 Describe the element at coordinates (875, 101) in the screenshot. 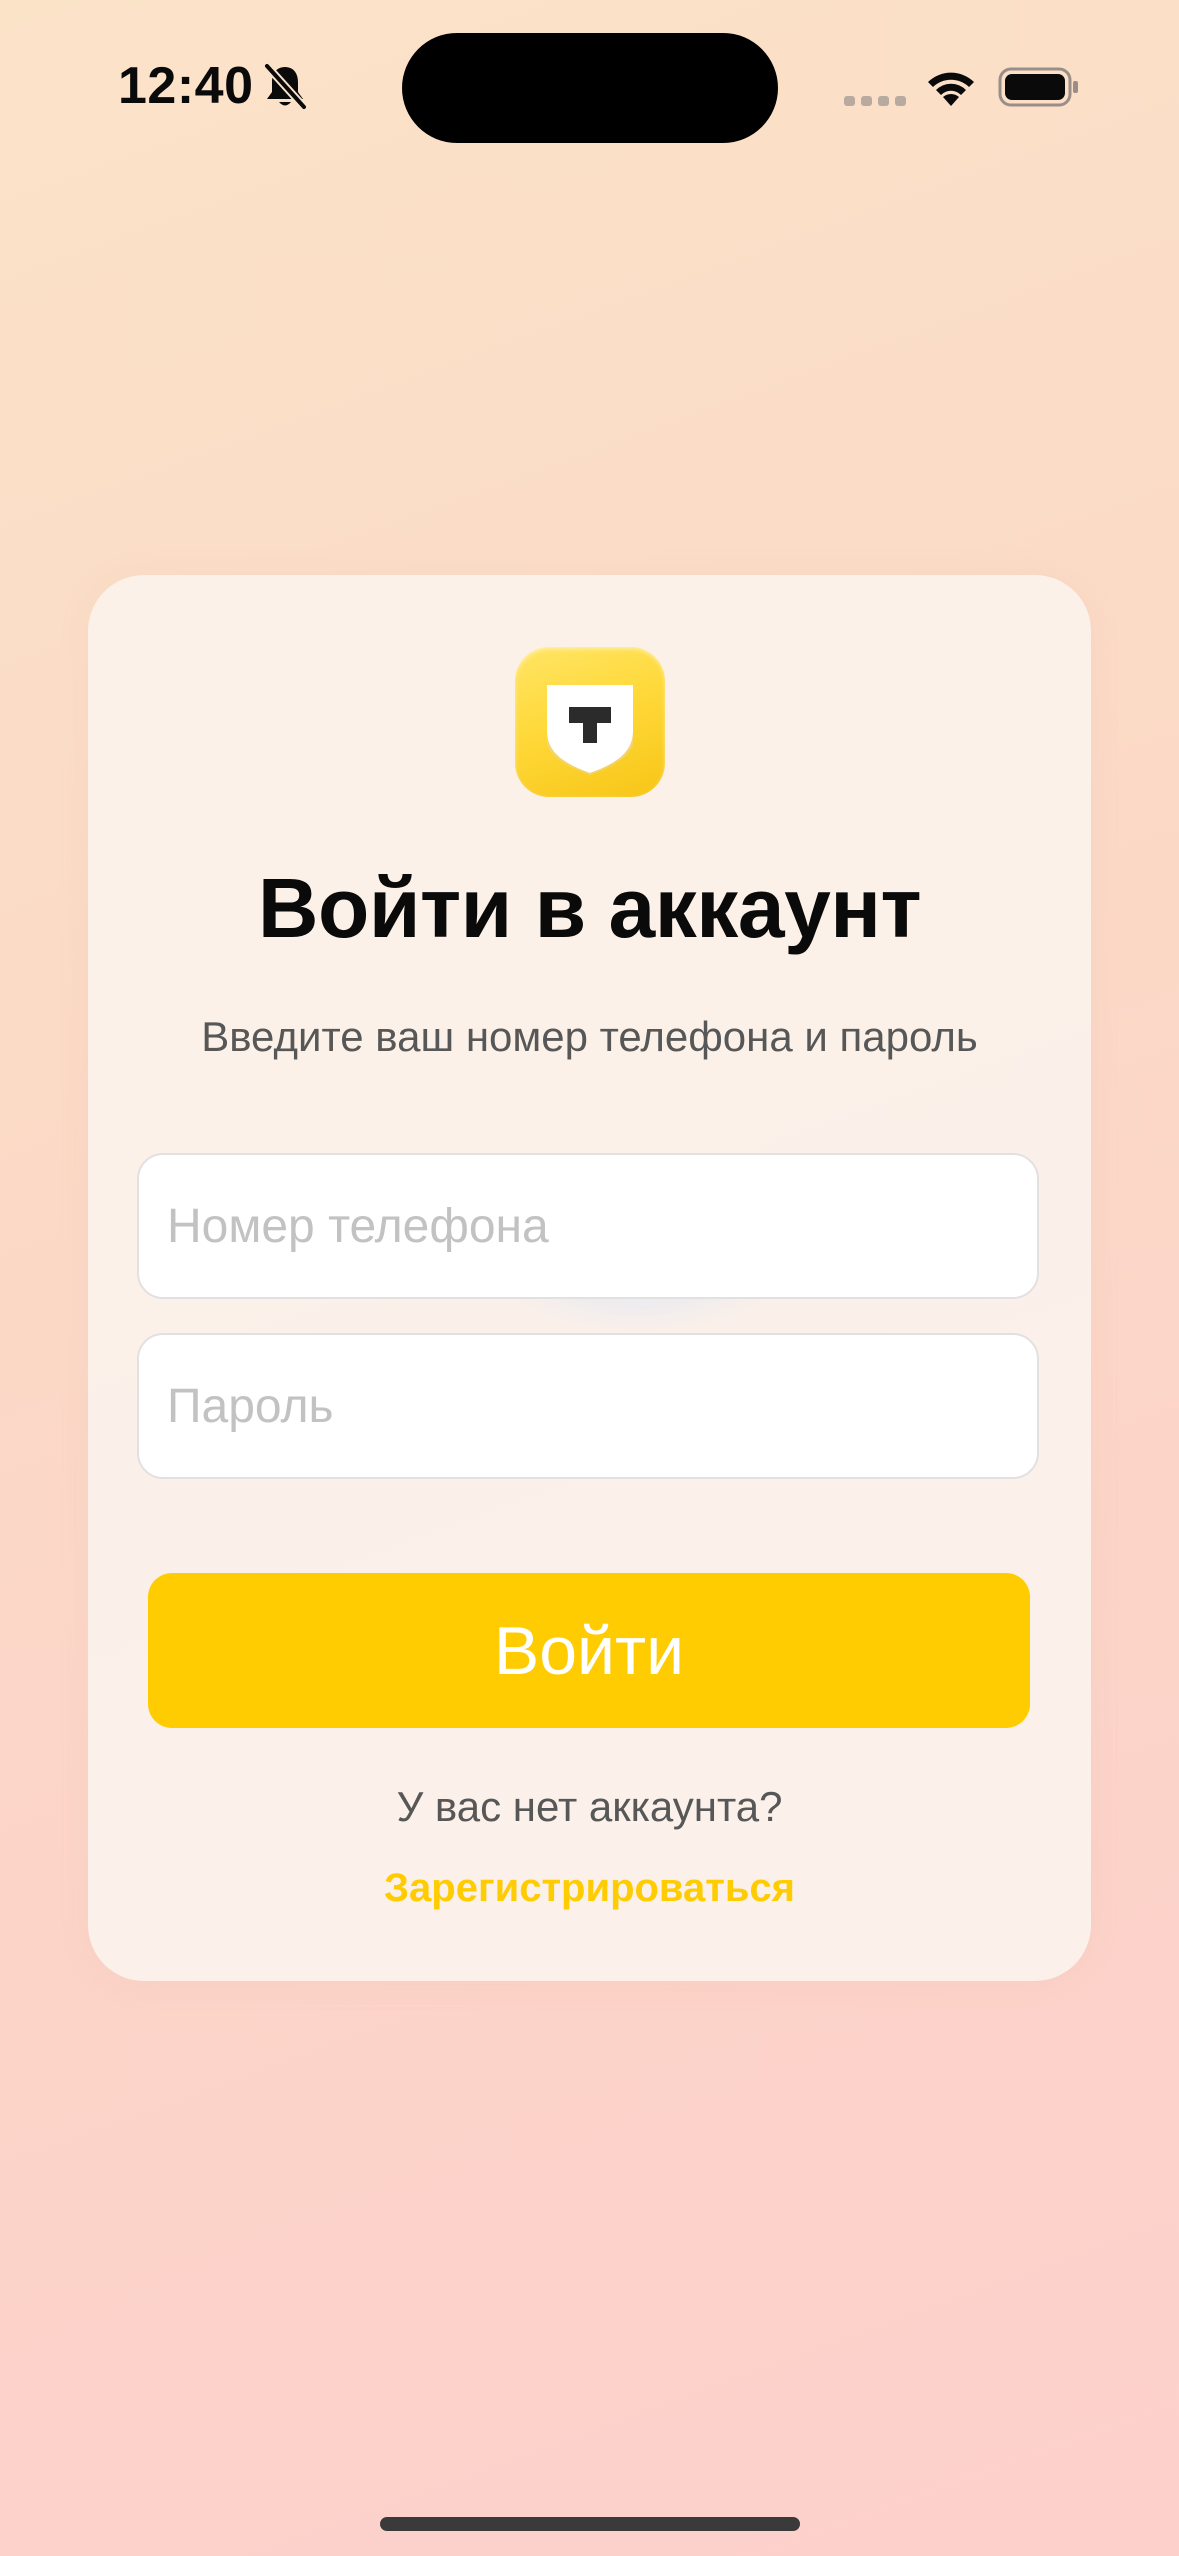

I see `cellular-signal-icon` at that location.